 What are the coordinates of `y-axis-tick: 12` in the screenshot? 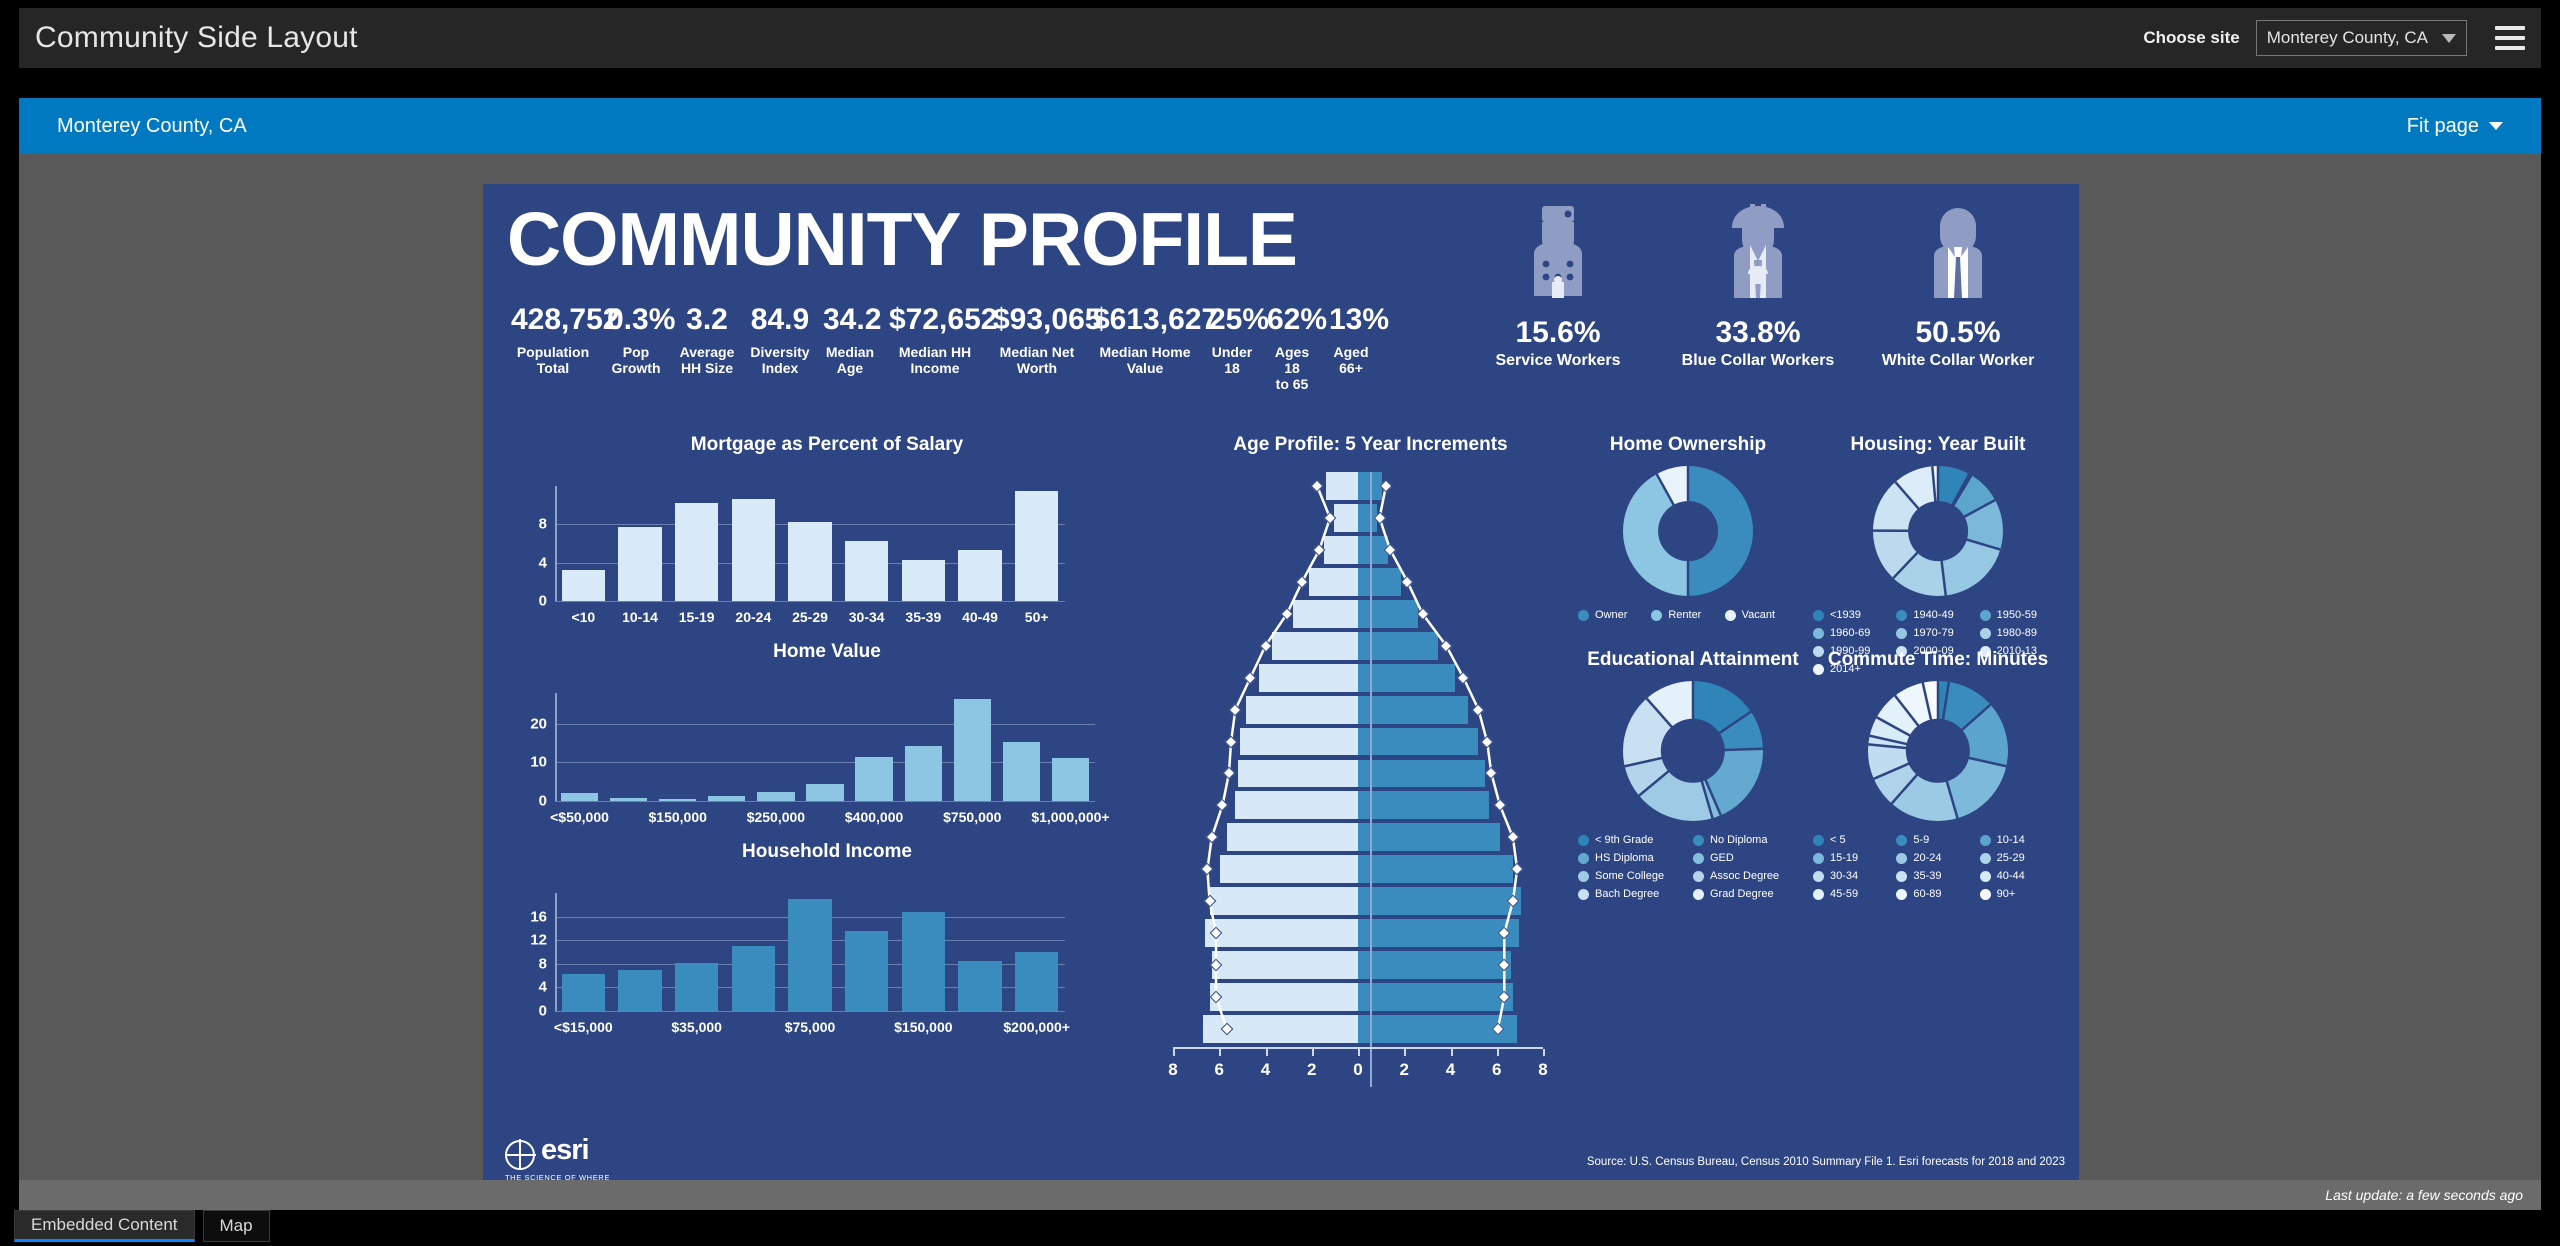 It's located at (538, 940).